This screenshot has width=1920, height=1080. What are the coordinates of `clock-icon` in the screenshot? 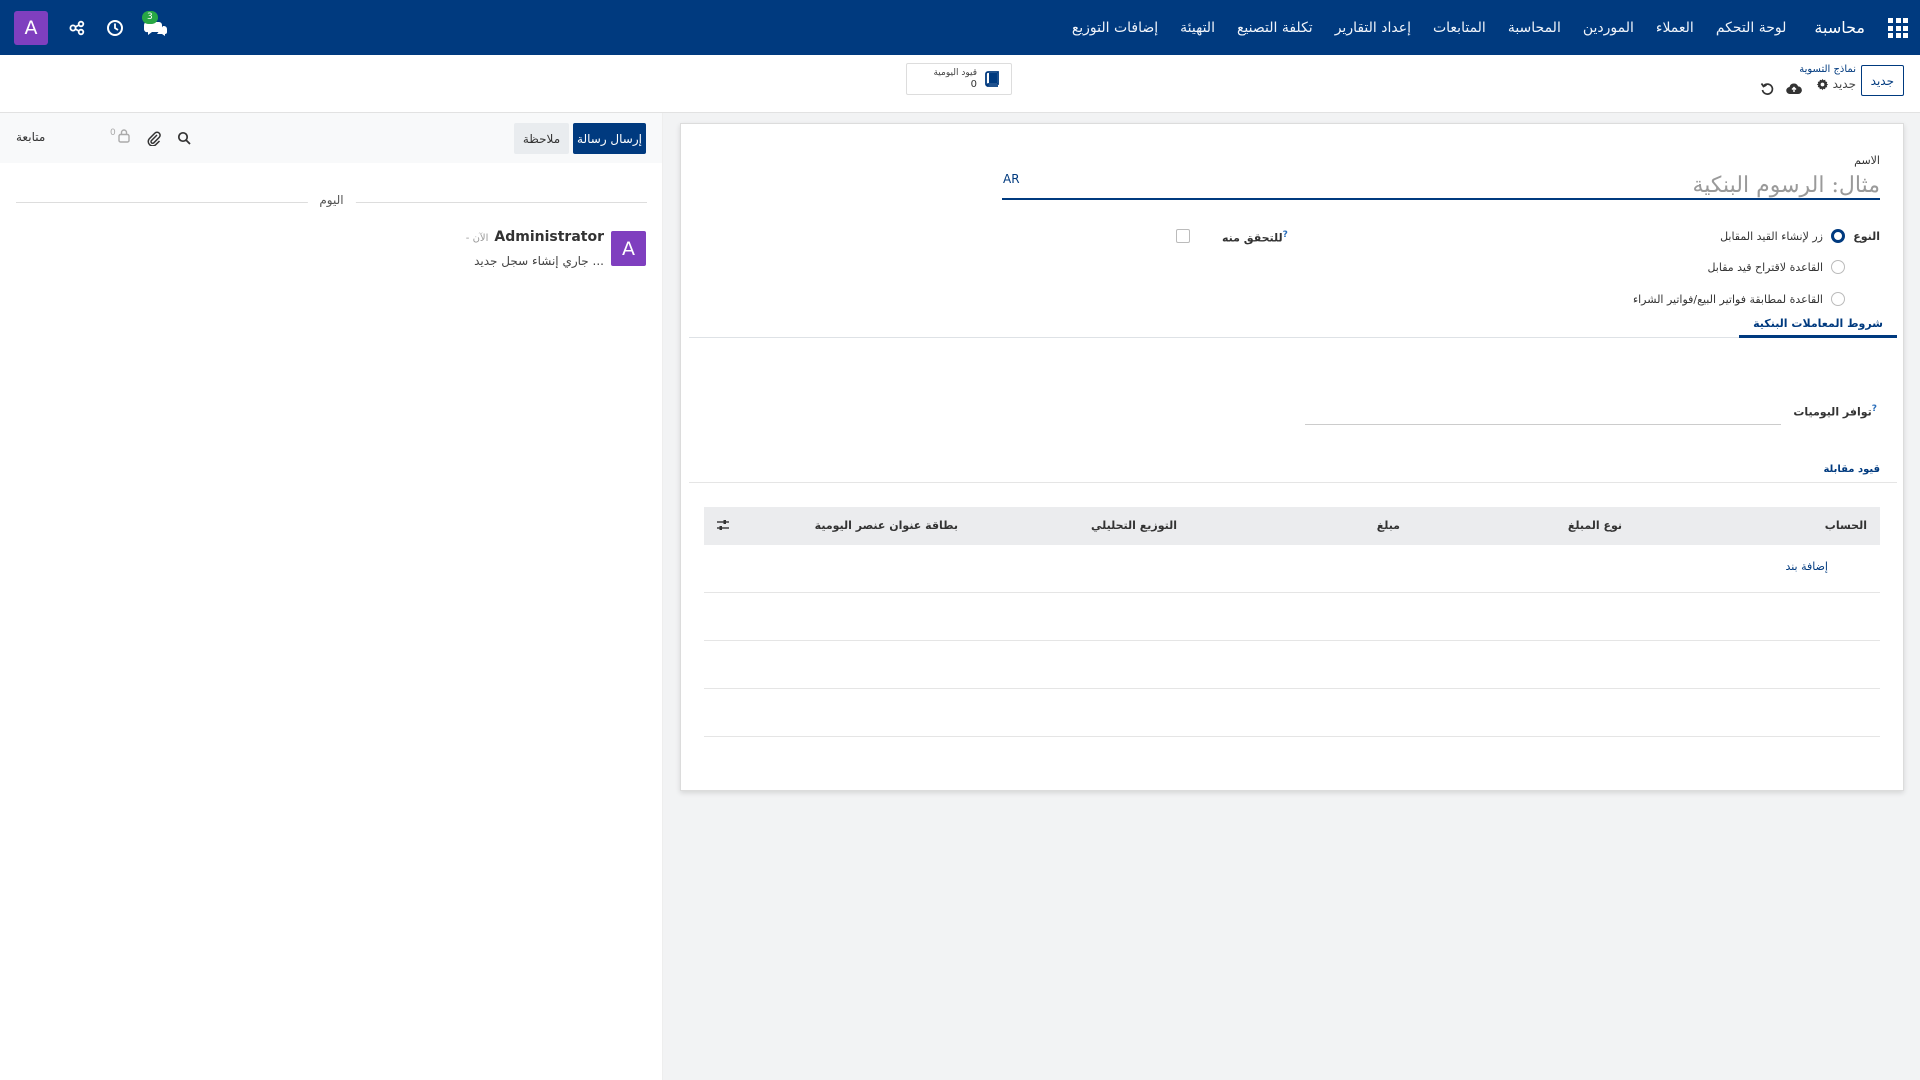 It's located at (115, 28).